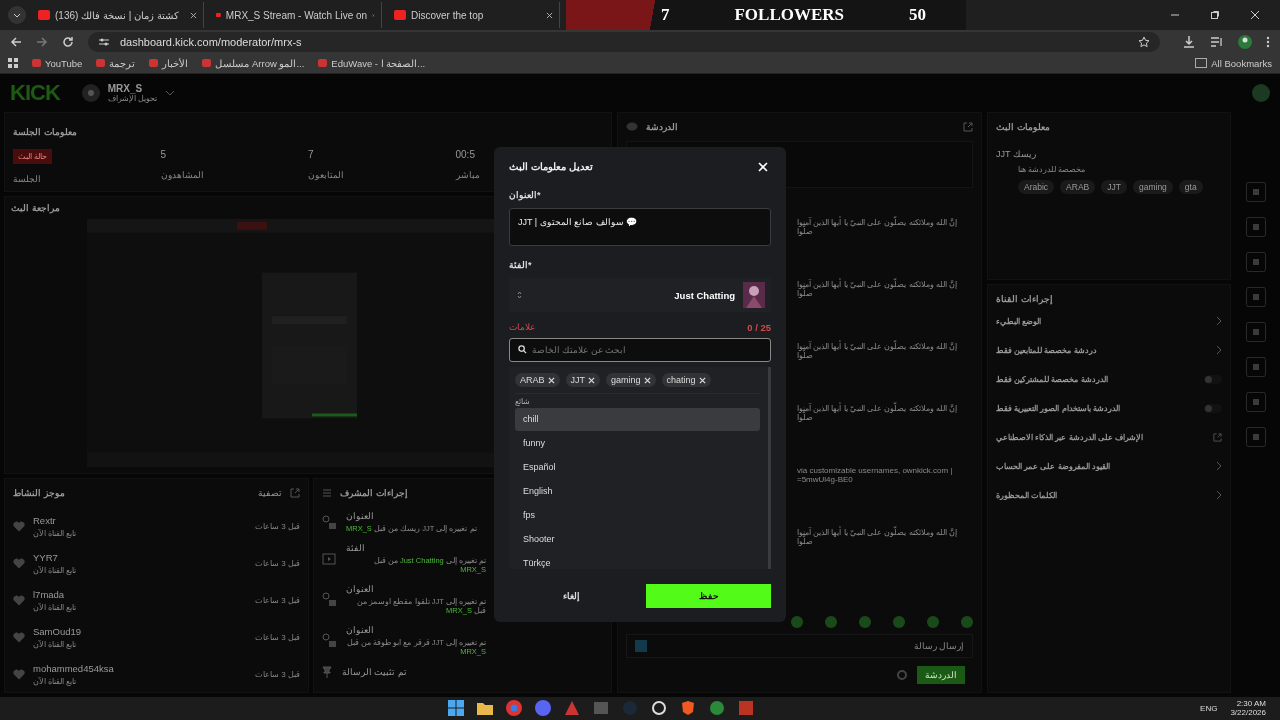 The width and height of the screenshot is (1280, 720). What do you see at coordinates (624, 42) in the screenshot?
I see `address-bar: dashboard.kick.com/moderator/mrx-s` at bounding box center [624, 42].